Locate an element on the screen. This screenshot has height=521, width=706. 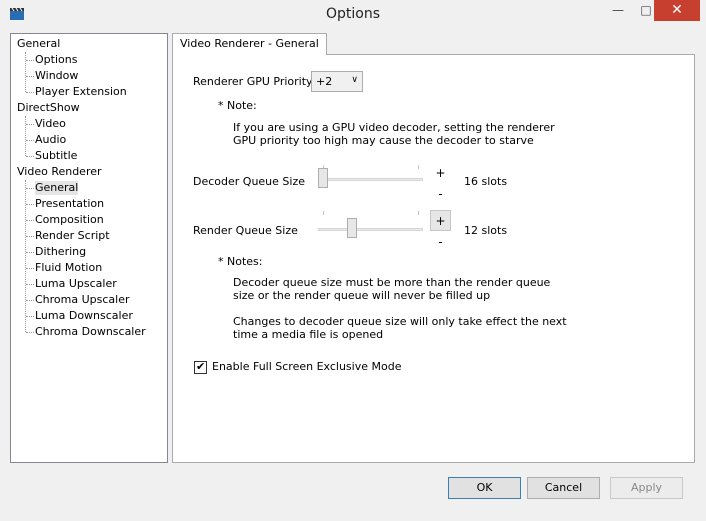
ok-button: OK is located at coordinates (484, 488).